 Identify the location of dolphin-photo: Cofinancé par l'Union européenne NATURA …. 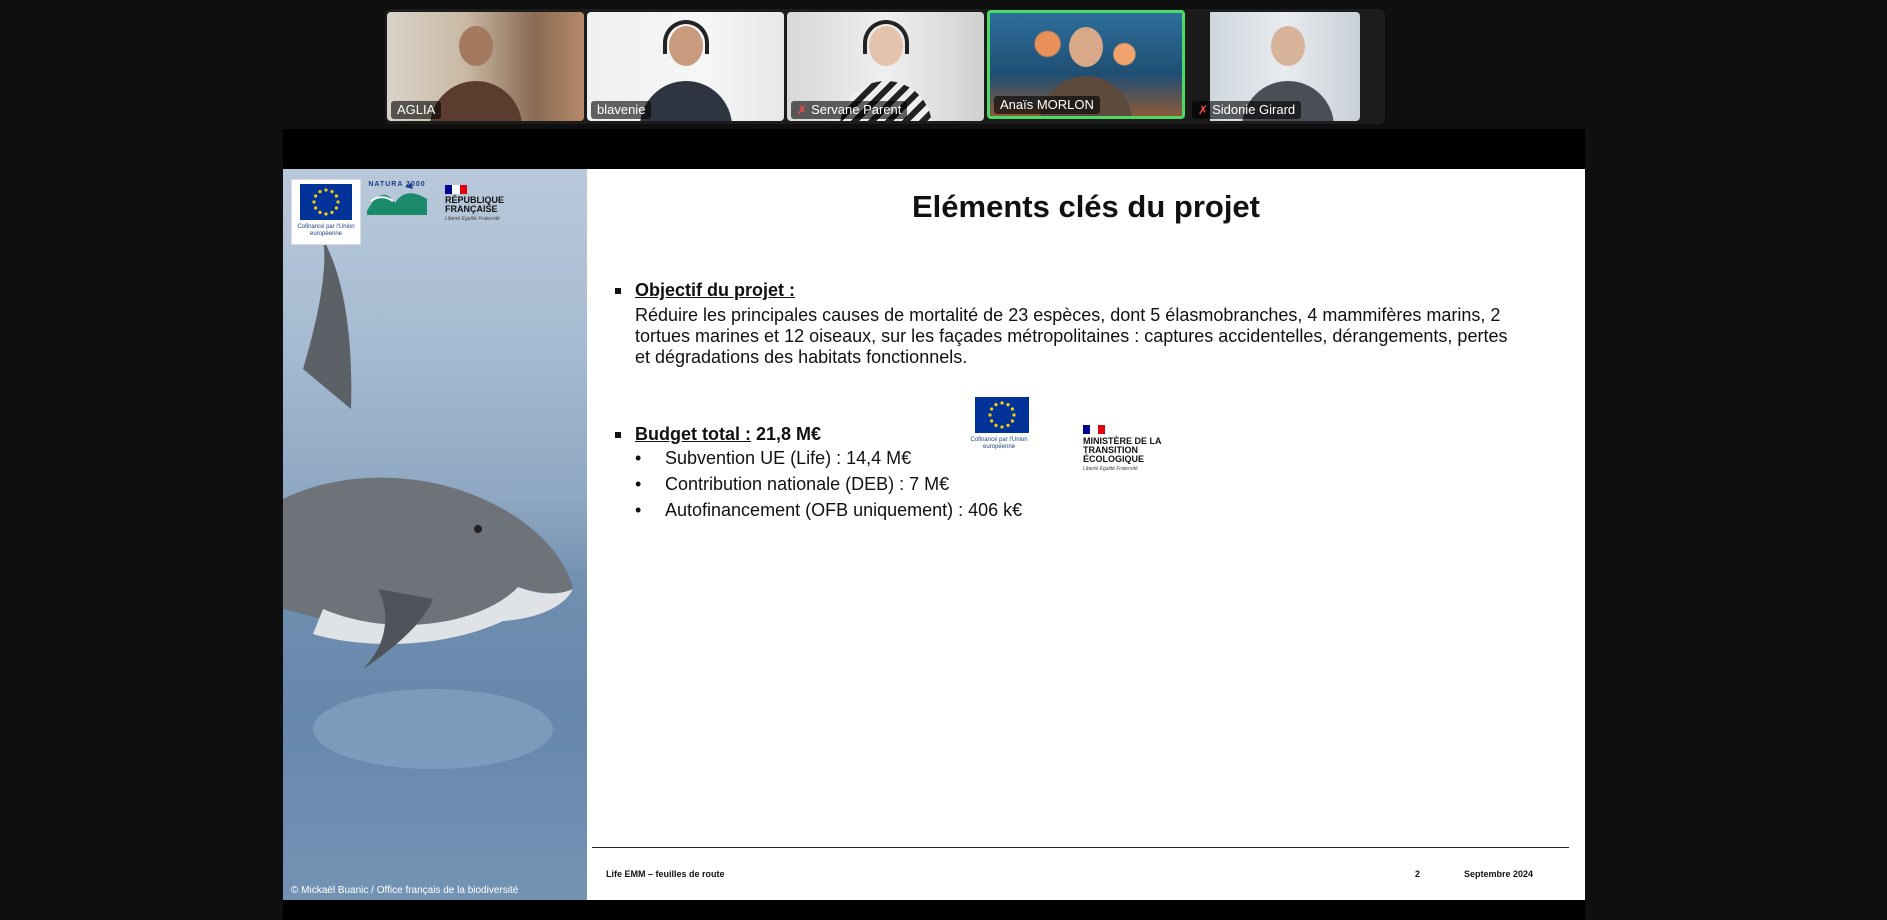
(435, 534).